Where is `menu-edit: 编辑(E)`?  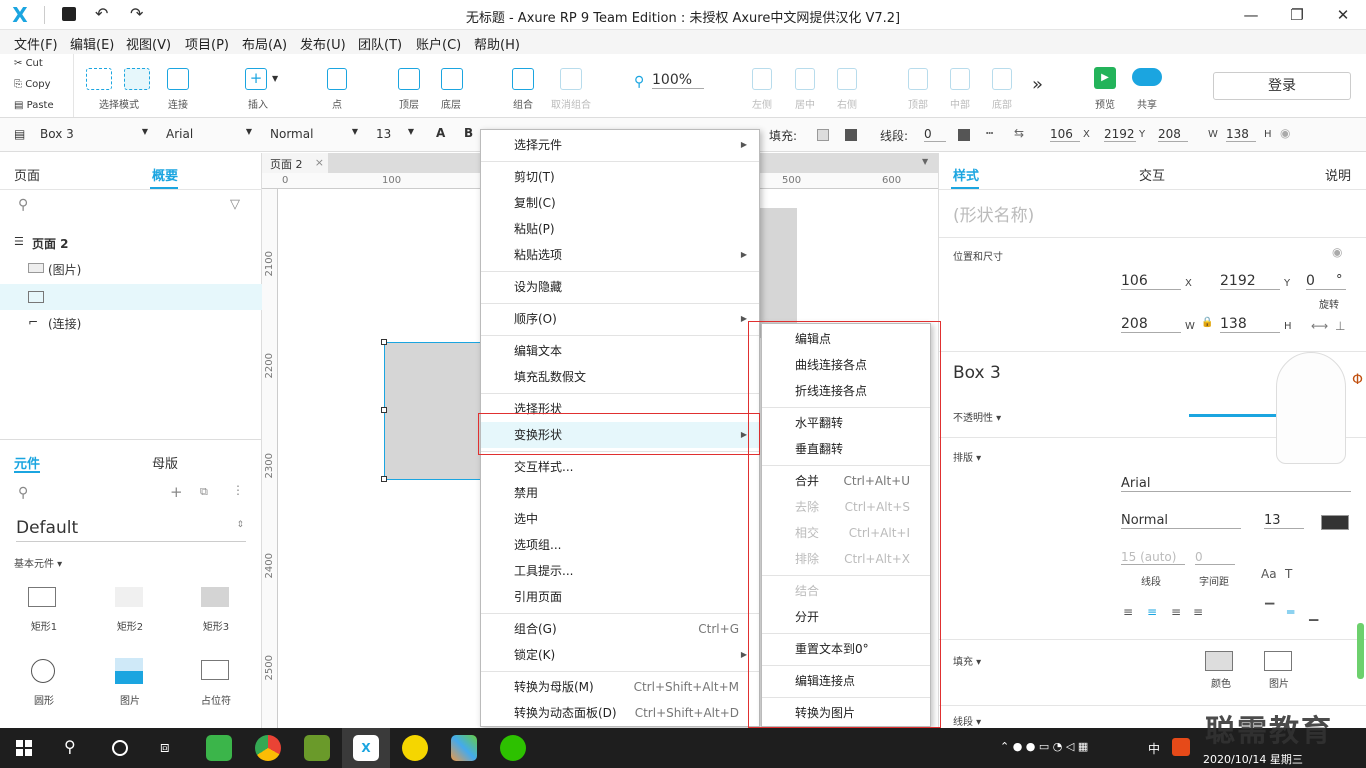
menu-edit: 编辑(E) is located at coordinates (92, 43).